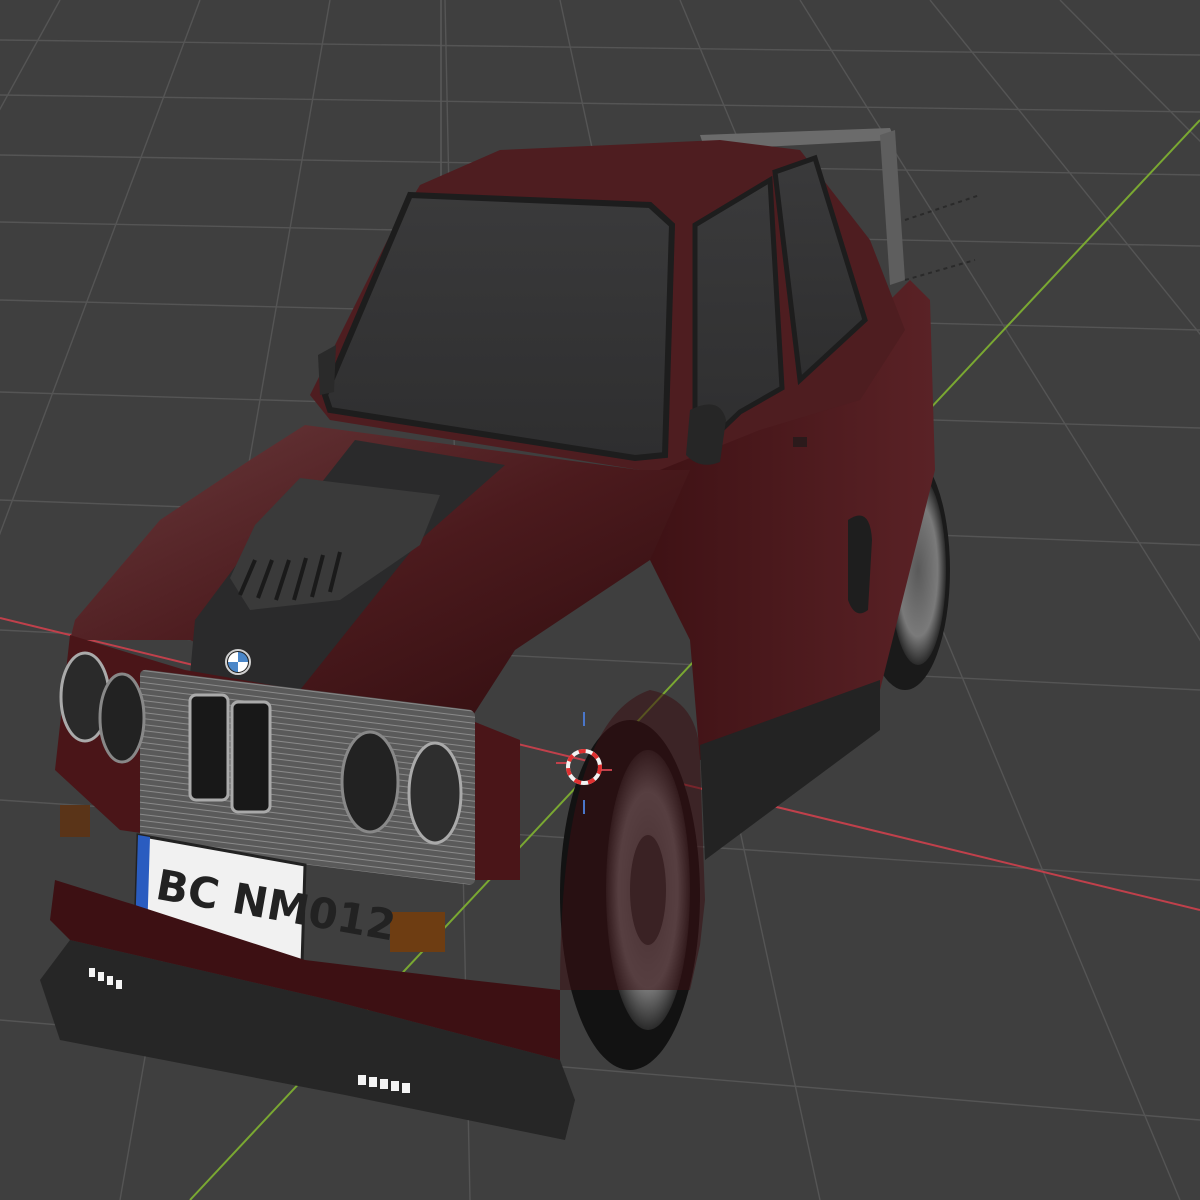  What do you see at coordinates (417, 932) in the screenshot?
I see `right-turn-signal` at bounding box center [417, 932].